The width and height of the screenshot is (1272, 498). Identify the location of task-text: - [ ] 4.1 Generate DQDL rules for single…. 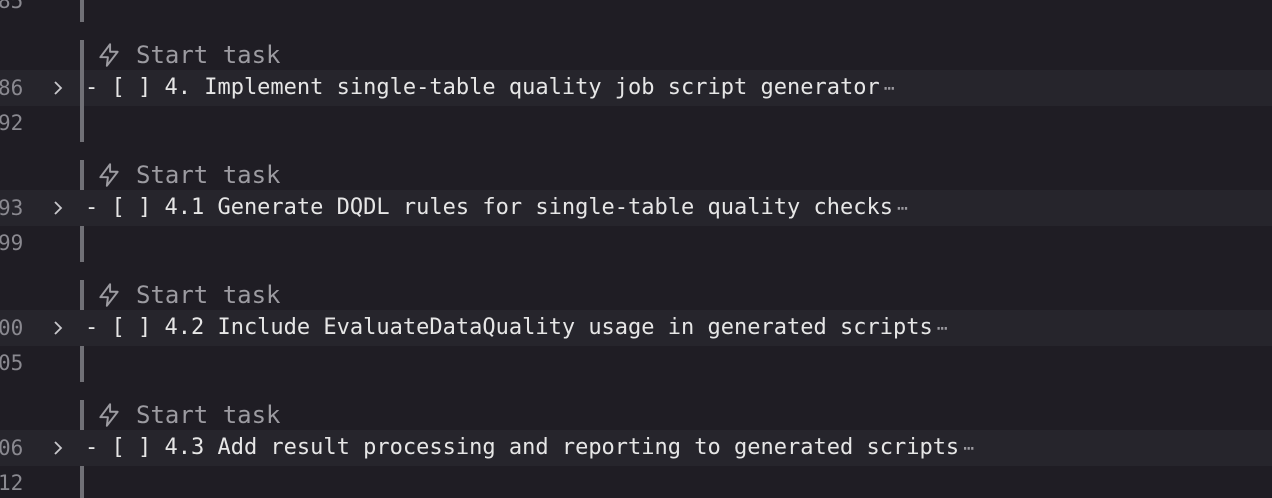
(496, 208).